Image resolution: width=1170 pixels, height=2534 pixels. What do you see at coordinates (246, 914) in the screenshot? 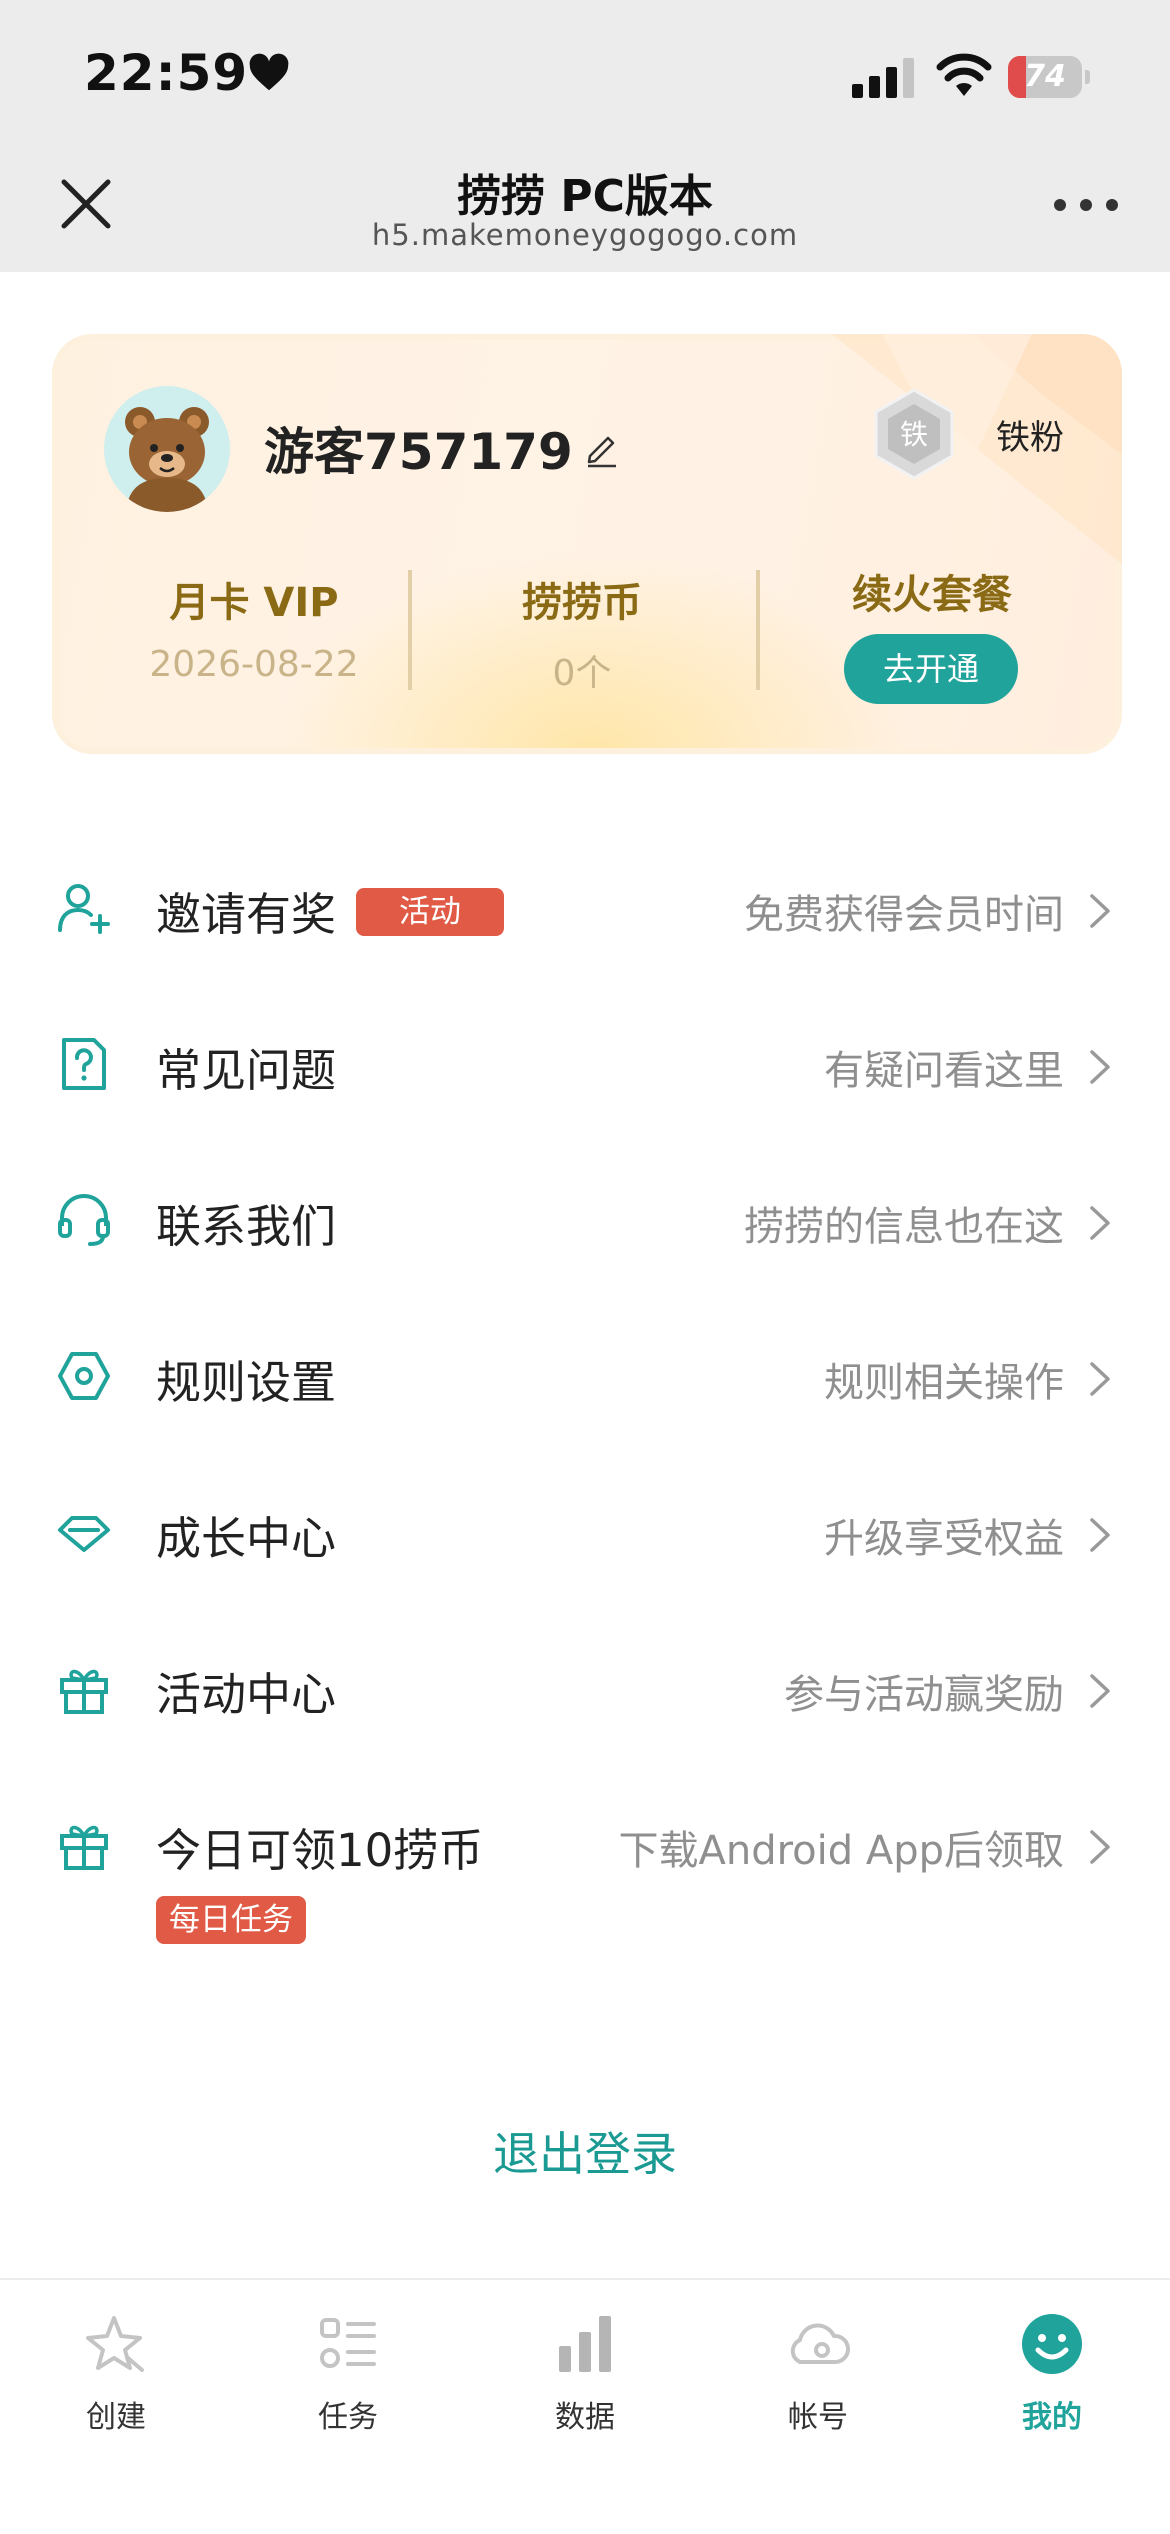
I see `menu-label: 邀请有奖` at bounding box center [246, 914].